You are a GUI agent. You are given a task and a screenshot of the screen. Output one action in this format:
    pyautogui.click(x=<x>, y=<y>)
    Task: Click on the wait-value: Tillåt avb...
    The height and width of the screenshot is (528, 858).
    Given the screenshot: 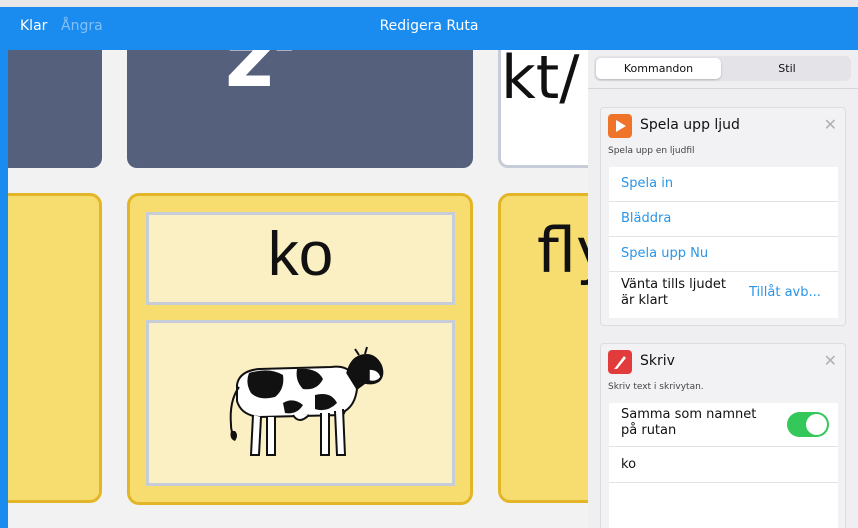 What is the action you would take?
    pyautogui.click(x=785, y=292)
    